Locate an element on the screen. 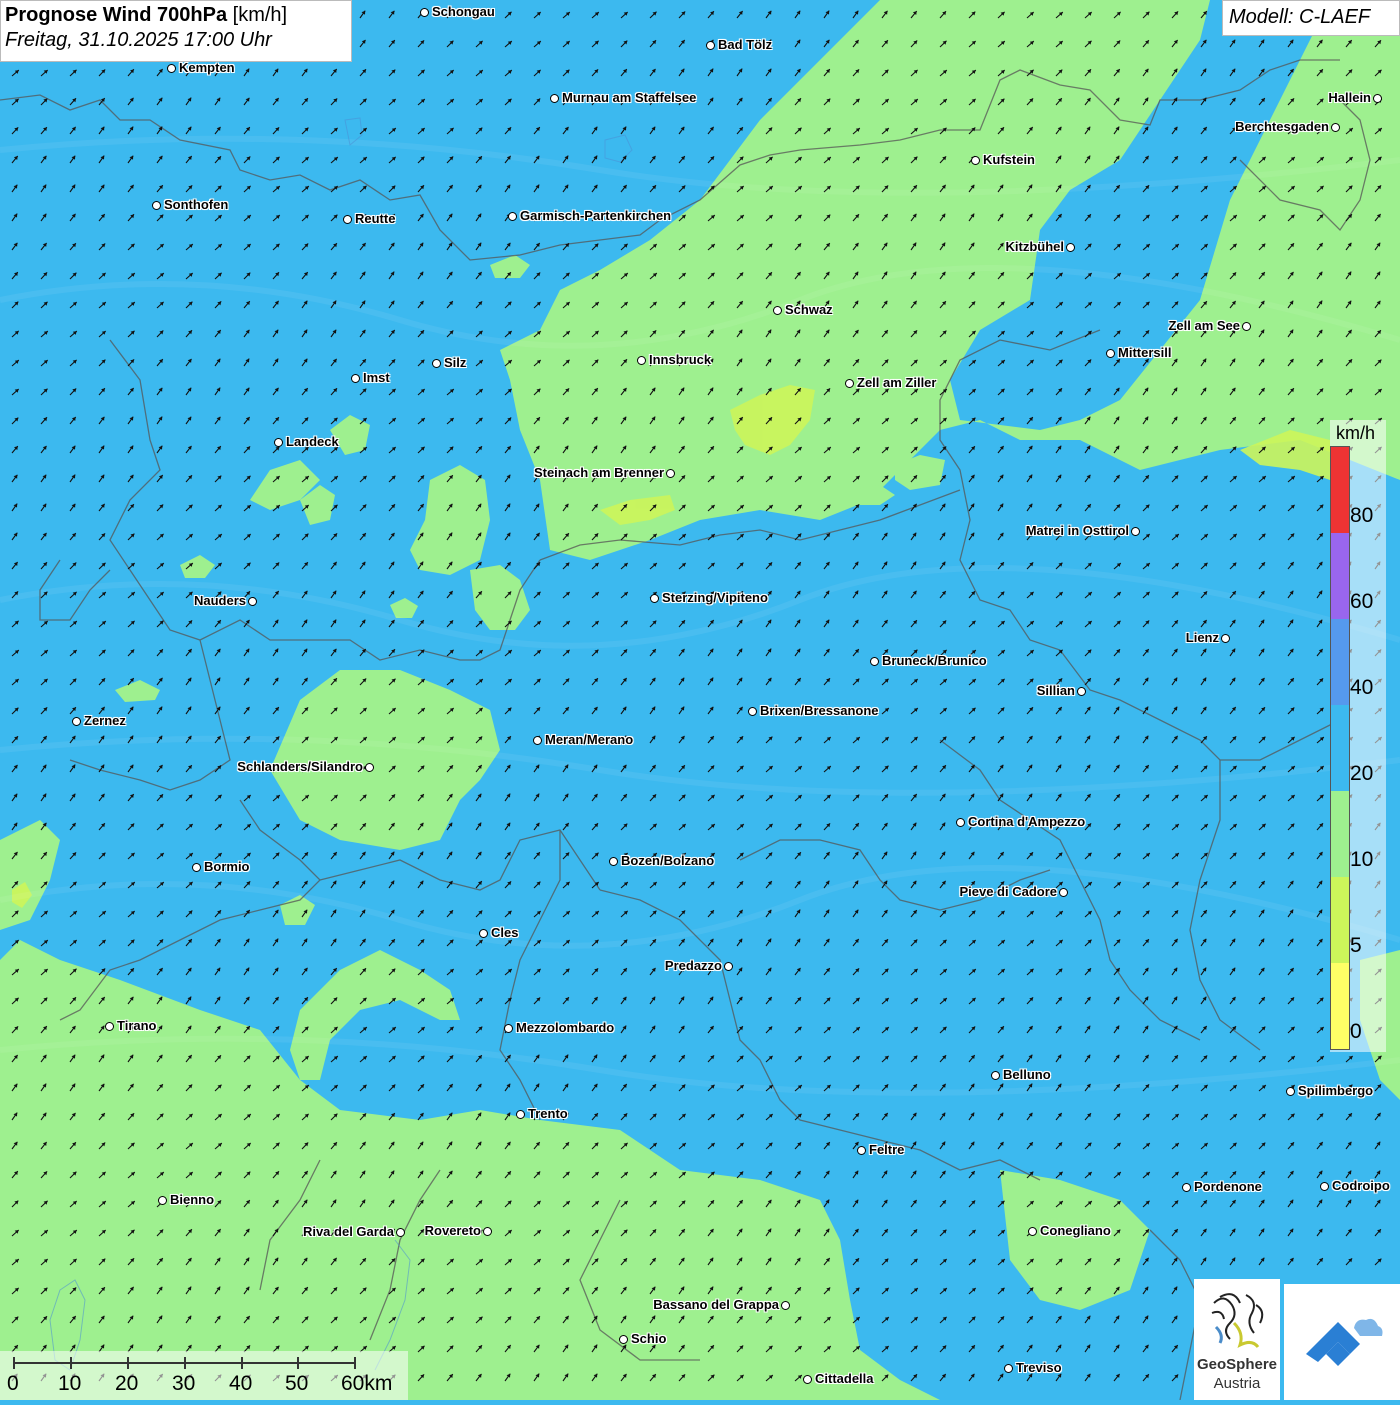 The height and width of the screenshot is (1405, 1400). city-label: Imst is located at coordinates (376, 377).